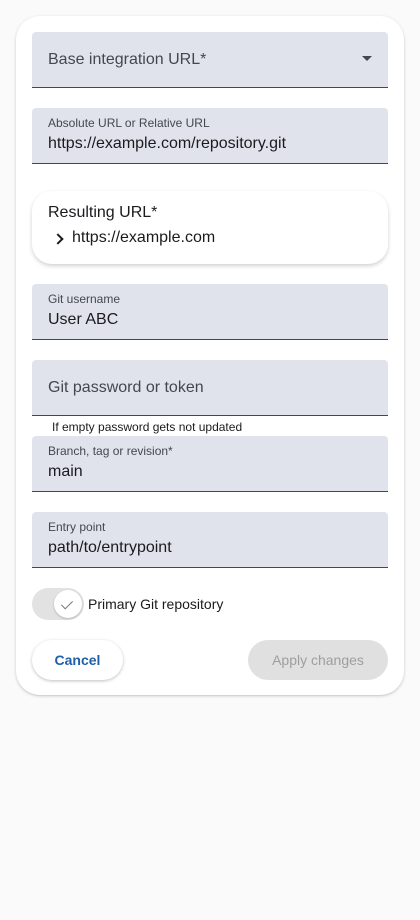 This screenshot has width=420, height=920. I want to click on resulting-url-value: https://example.com, so click(144, 237).